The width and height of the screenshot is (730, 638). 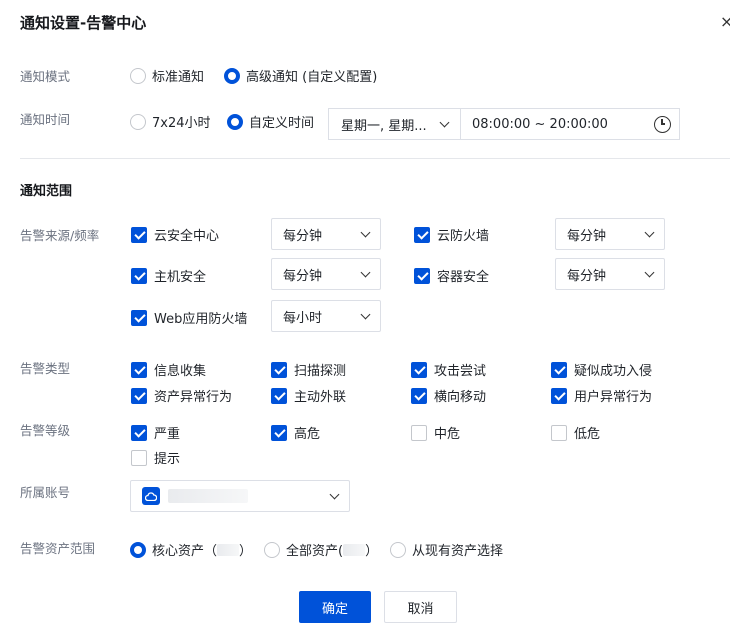 What do you see at coordinates (335, 607) in the screenshot?
I see `confirm-button: 确定` at bounding box center [335, 607].